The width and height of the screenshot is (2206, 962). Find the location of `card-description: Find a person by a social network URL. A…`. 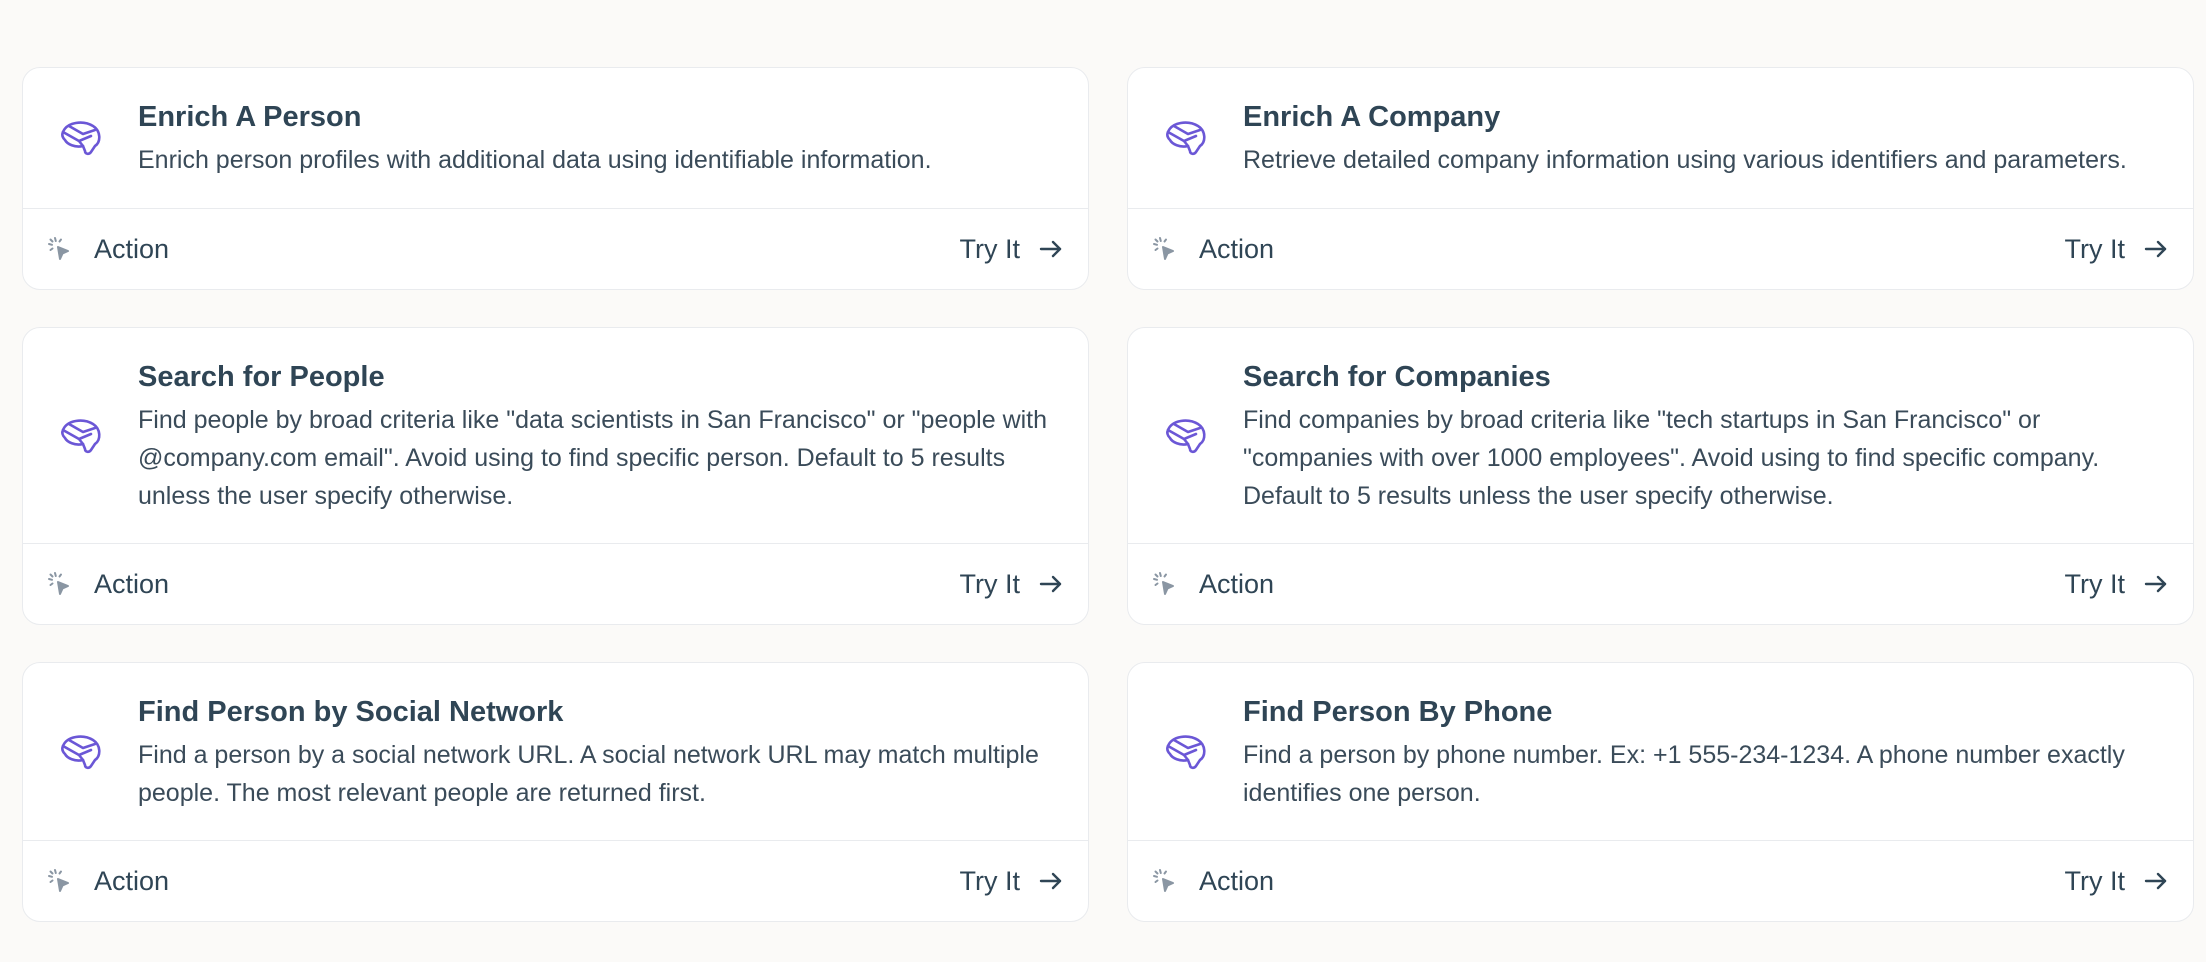

card-description: Find a person by a social network URL. A… is located at coordinates (588, 773).